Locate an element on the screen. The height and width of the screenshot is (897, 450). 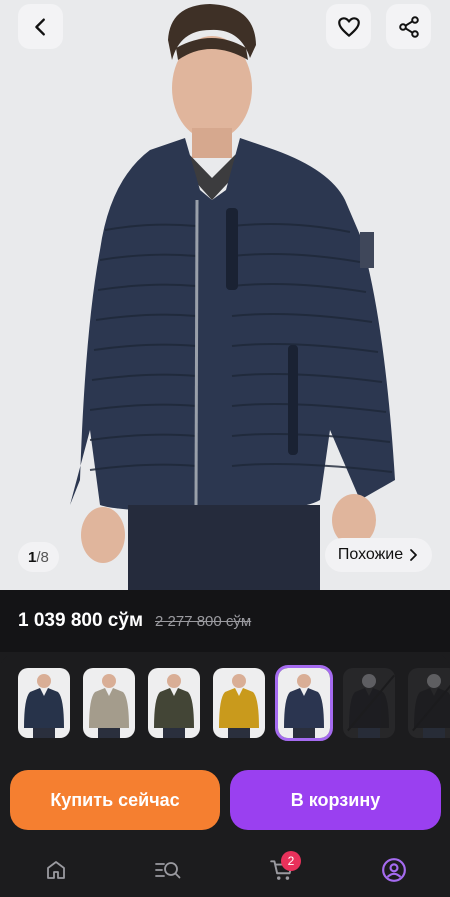
back-button is located at coordinates (40, 26).